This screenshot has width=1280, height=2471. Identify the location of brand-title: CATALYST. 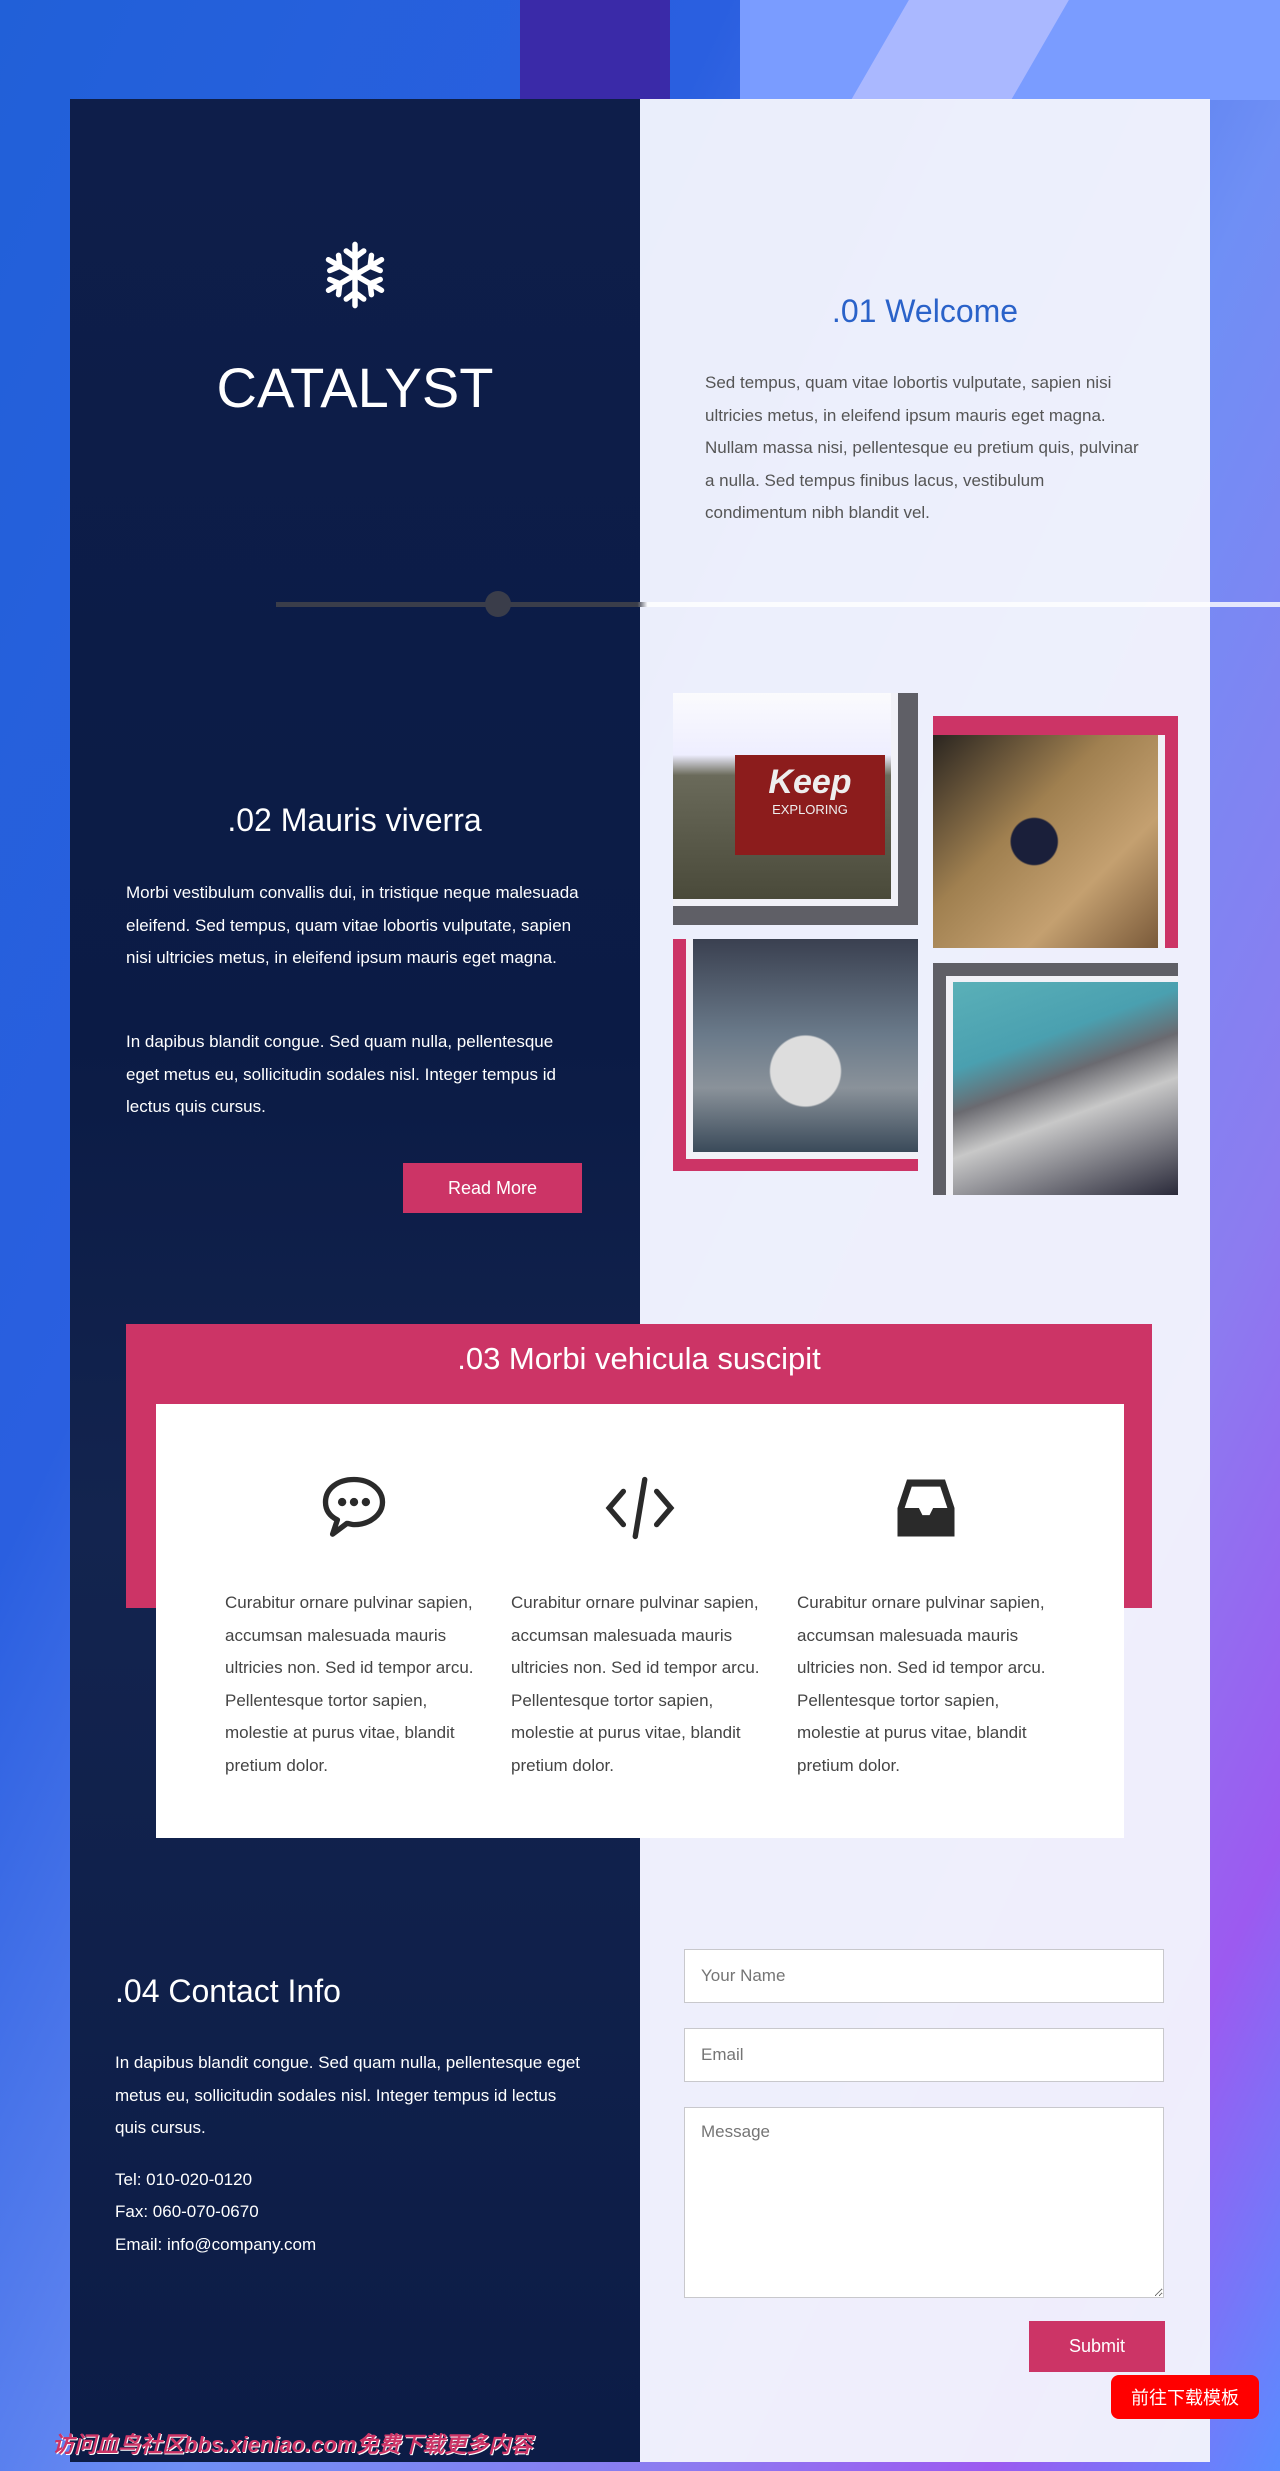
(355, 387).